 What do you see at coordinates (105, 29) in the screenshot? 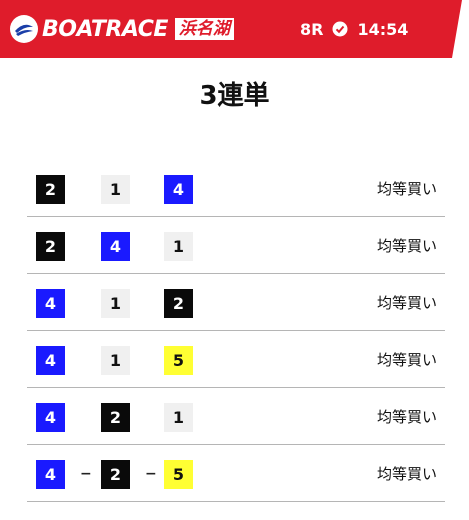
I see `logo-text: BOATRACE` at bounding box center [105, 29].